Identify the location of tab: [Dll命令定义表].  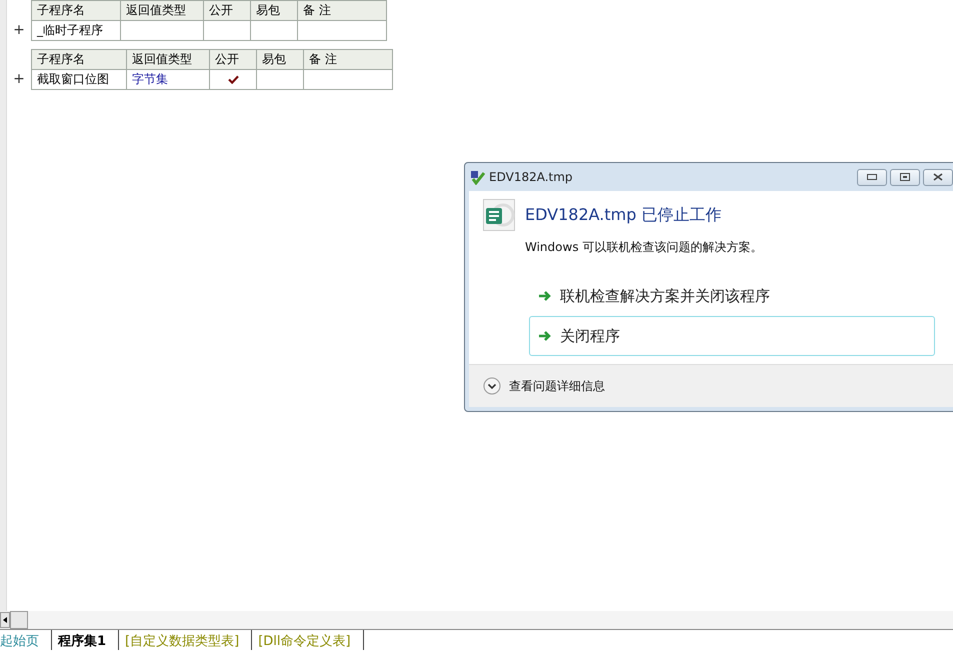
(308, 640).